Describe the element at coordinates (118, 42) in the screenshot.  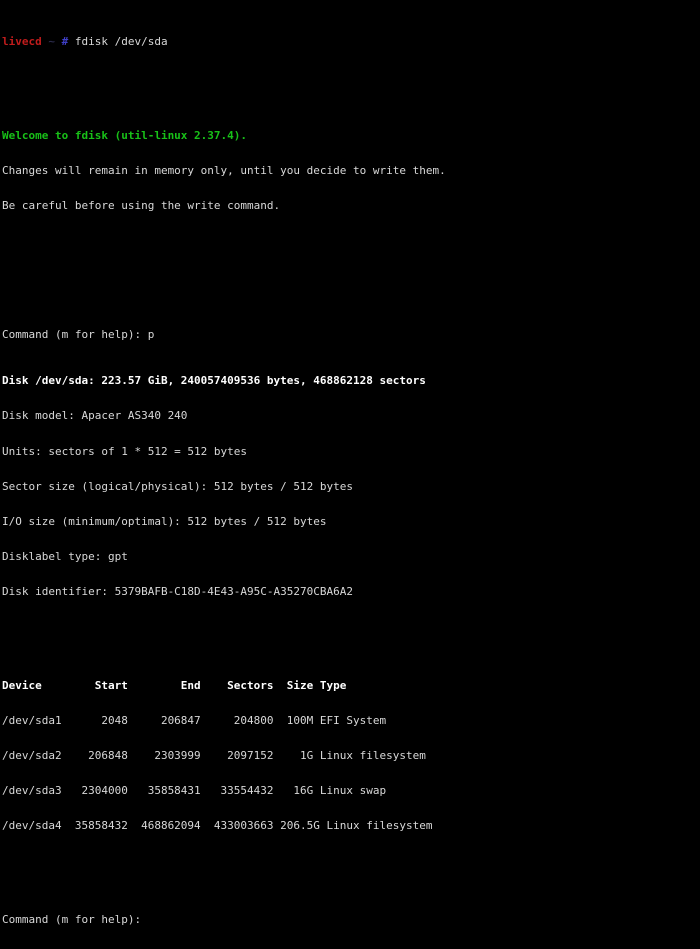
I see `prompt-command: fdisk /dev/sda` at that location.